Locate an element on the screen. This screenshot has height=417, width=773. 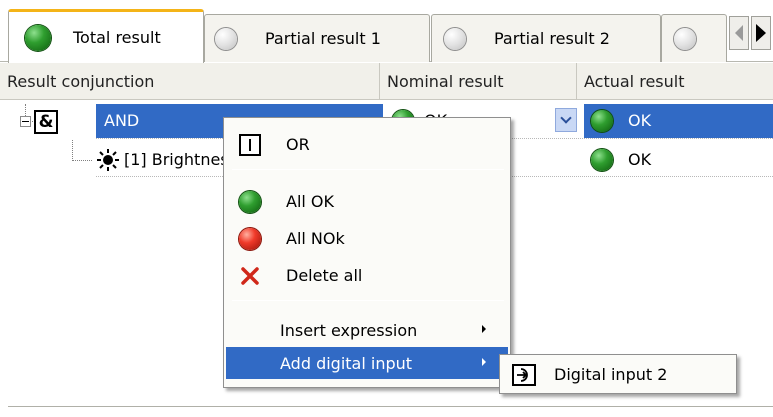
green-status-icon-wrap is located at coordinates (250, 202).